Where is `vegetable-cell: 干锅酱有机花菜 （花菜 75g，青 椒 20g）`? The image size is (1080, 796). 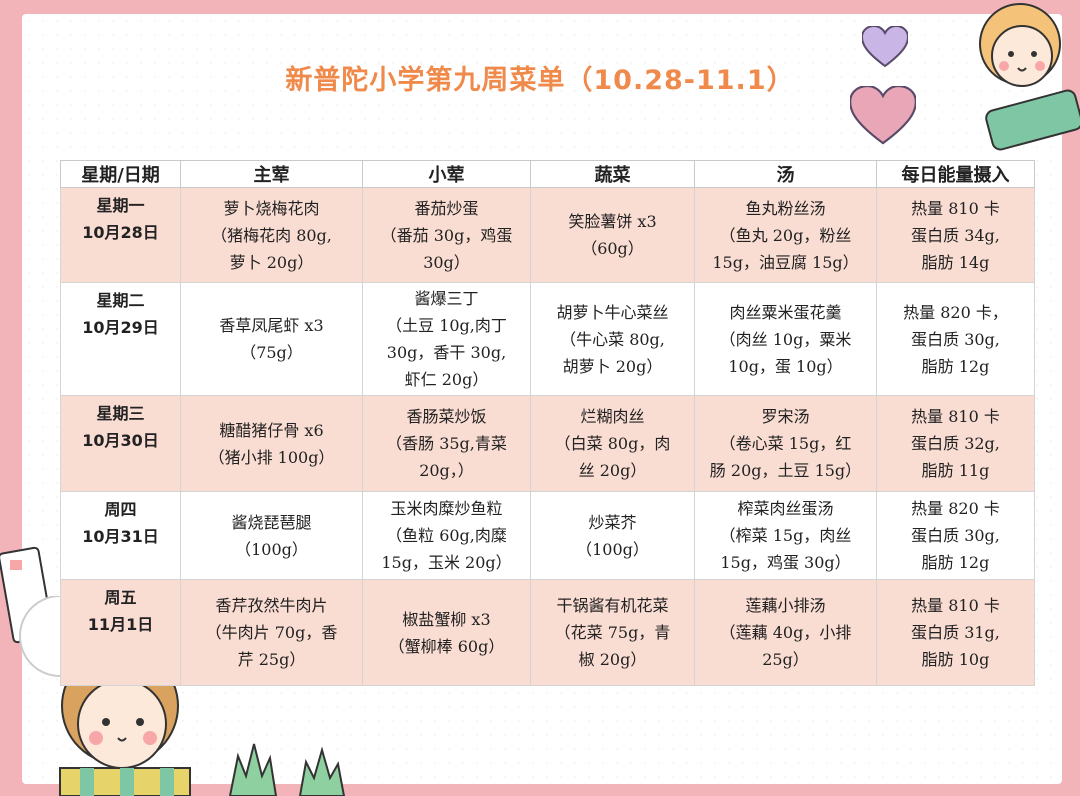 vegetable-cell: 干锅酱有机花菜 （花菜 75g，青 椒 20g） is located at coordinates (612, 632).